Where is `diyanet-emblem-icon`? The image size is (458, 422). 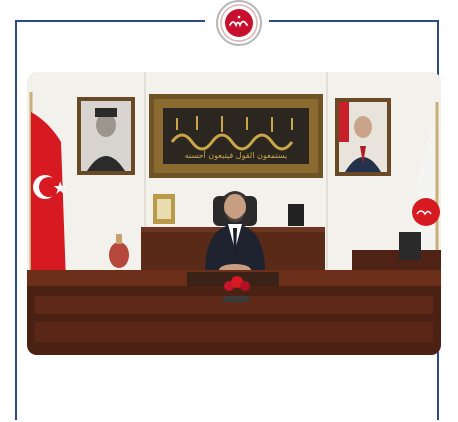 diyanet-emblem-icon is located at coordinates (239, 23).